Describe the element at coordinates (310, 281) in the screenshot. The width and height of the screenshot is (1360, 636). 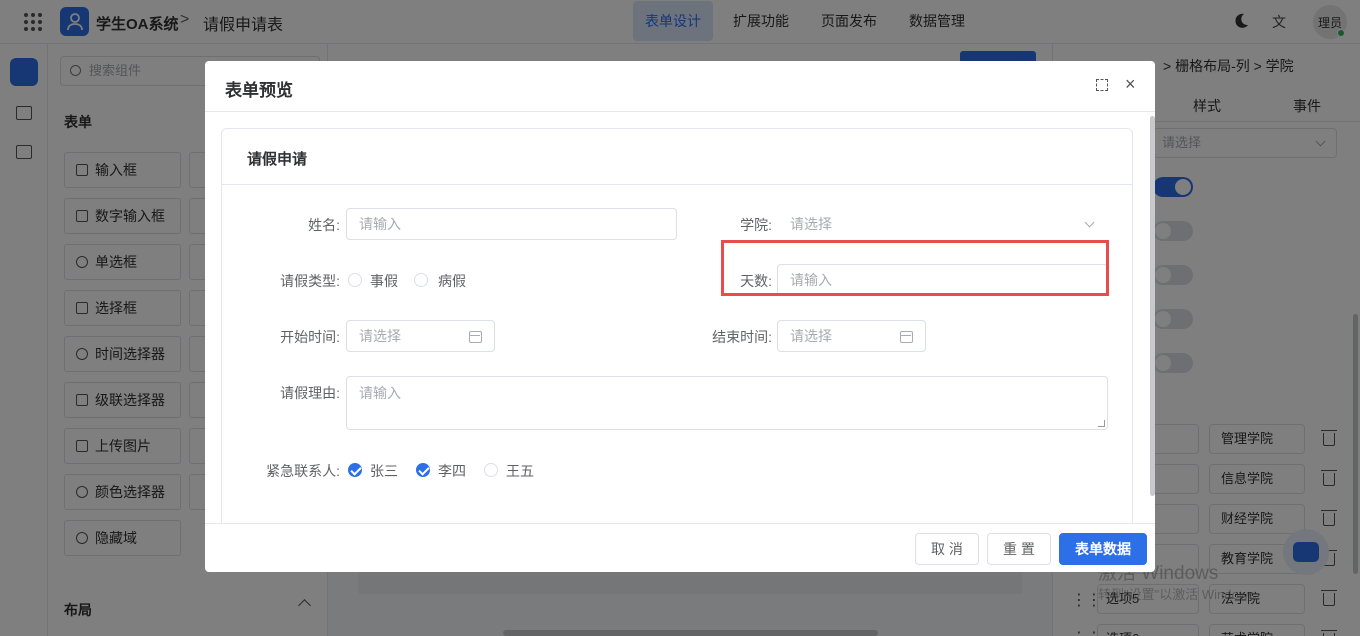
I see `leave-type-label: 请假类型:` at that location.